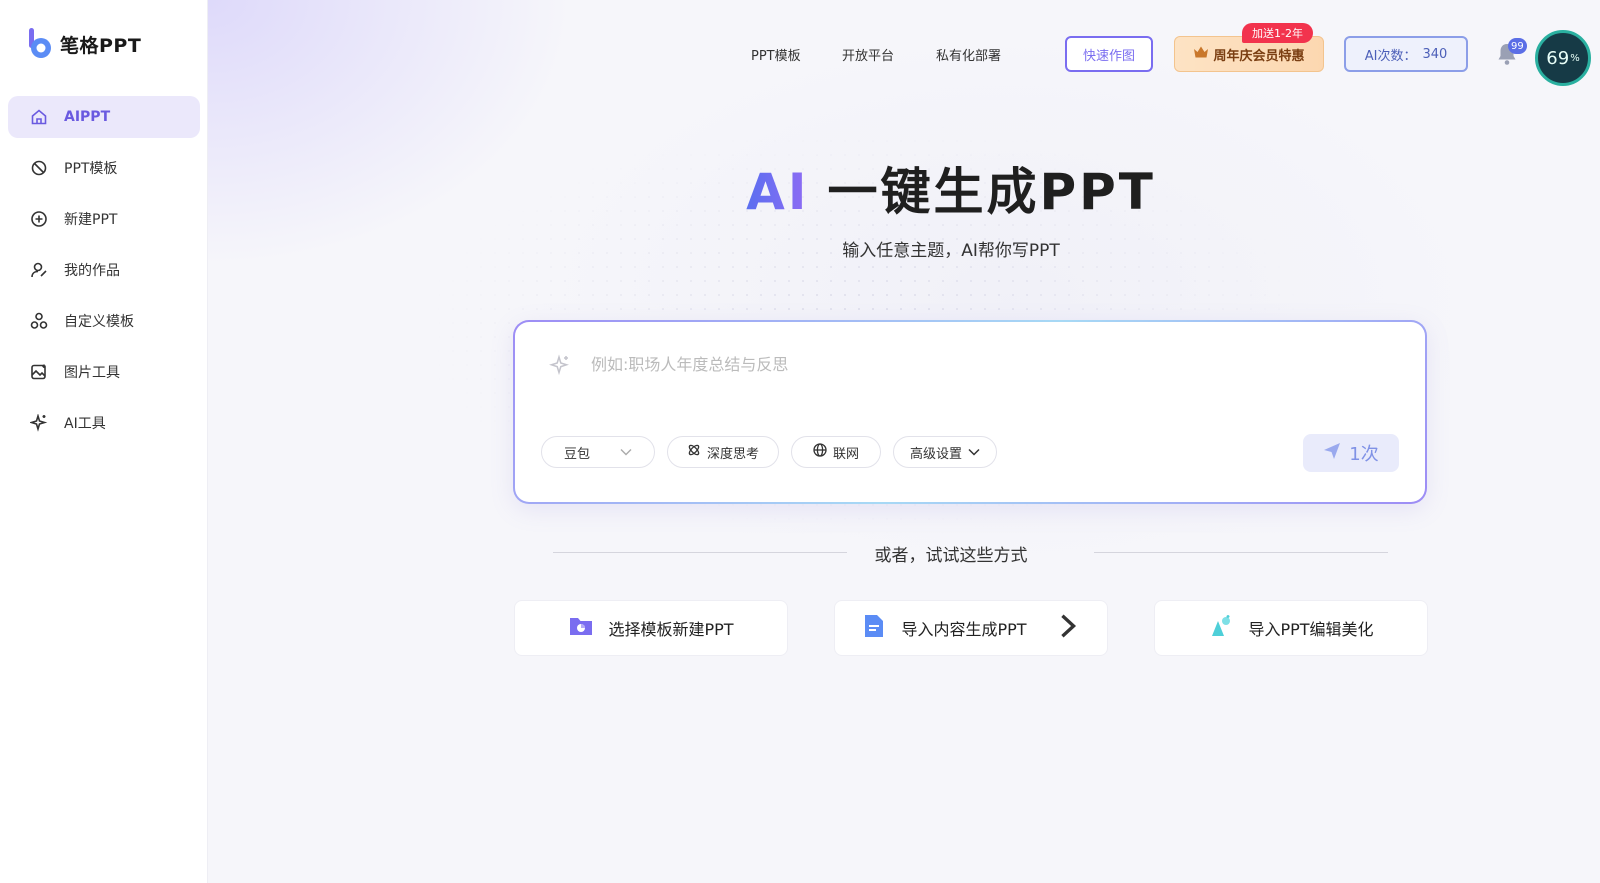 The width and height of the screenshot is (1600, 883). I want to click on document-import-icon, so click(874, 628).